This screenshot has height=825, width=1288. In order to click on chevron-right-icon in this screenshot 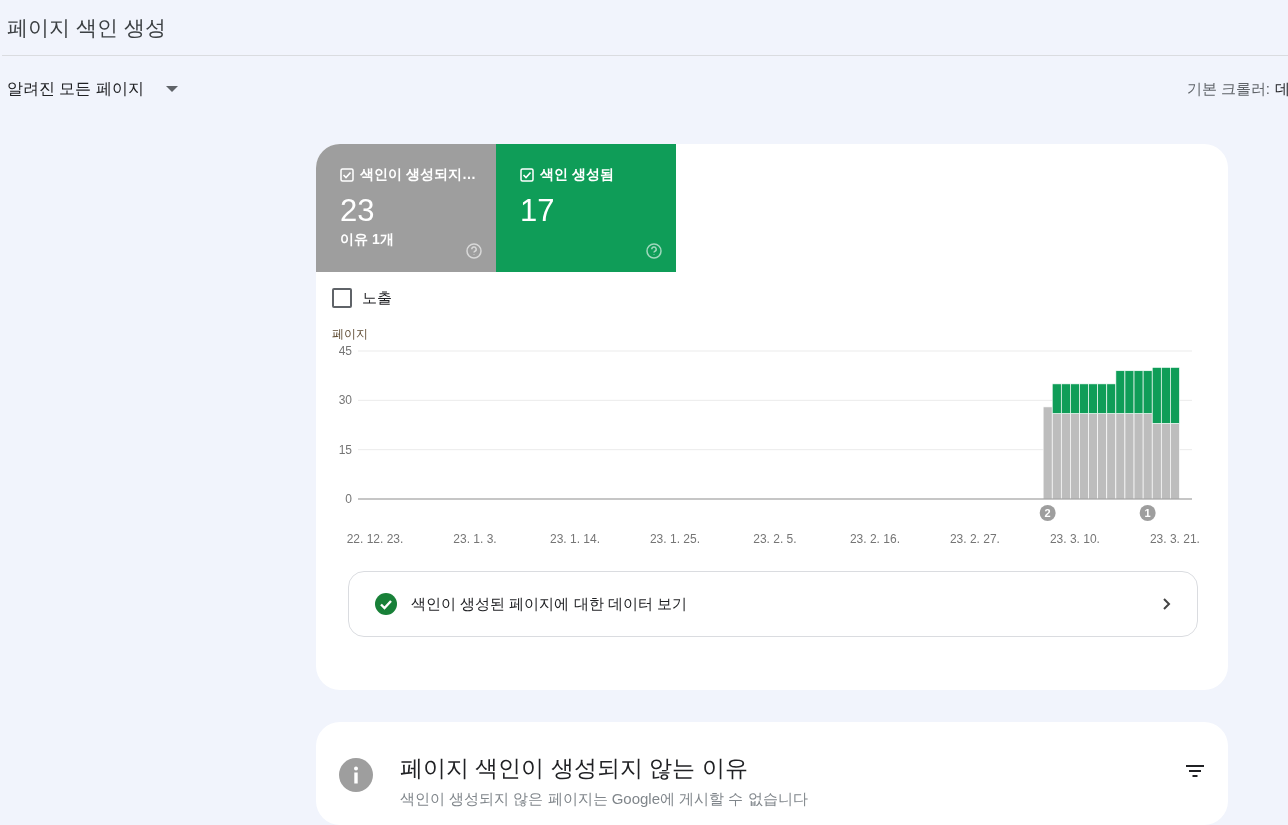, I will do `click(1167, 604)`.